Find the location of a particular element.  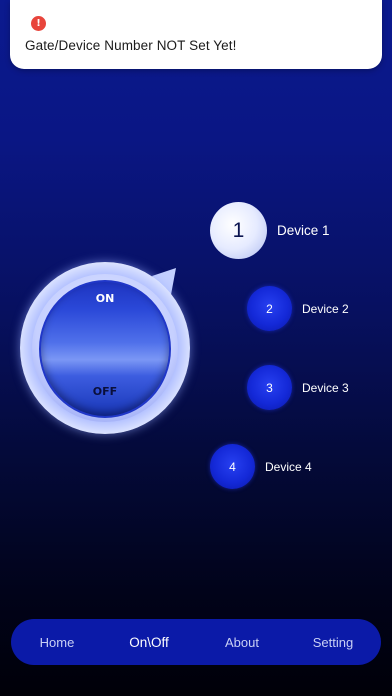

bottom-nav: Home On\Off About Setting is located at coordinates (196, 642).